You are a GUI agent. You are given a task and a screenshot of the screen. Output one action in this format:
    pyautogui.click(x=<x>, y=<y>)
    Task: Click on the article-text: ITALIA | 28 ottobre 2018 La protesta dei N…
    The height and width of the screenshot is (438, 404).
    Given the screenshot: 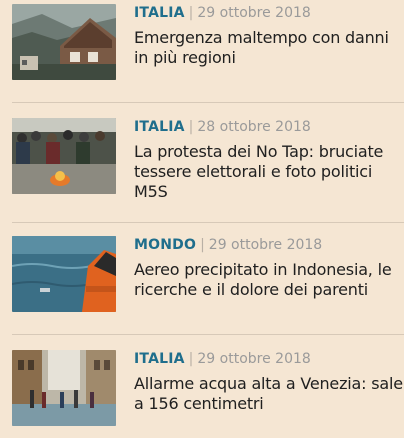 What is the action you would take?
    pyautogui.click(x=269, y=160)
    